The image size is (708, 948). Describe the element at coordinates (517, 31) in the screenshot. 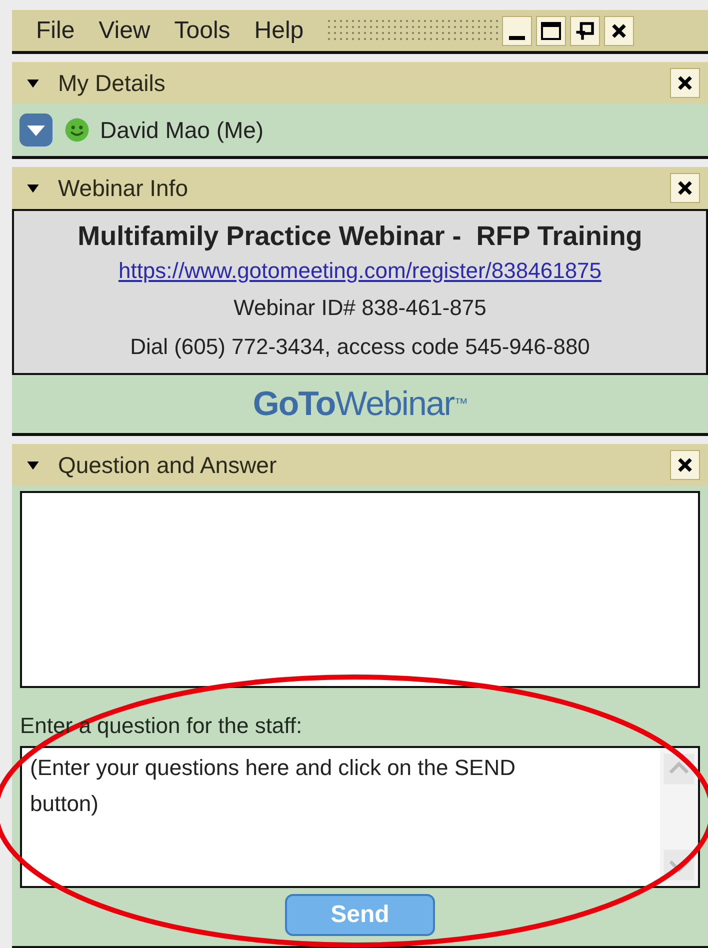

I see `minimize-button` at that location.